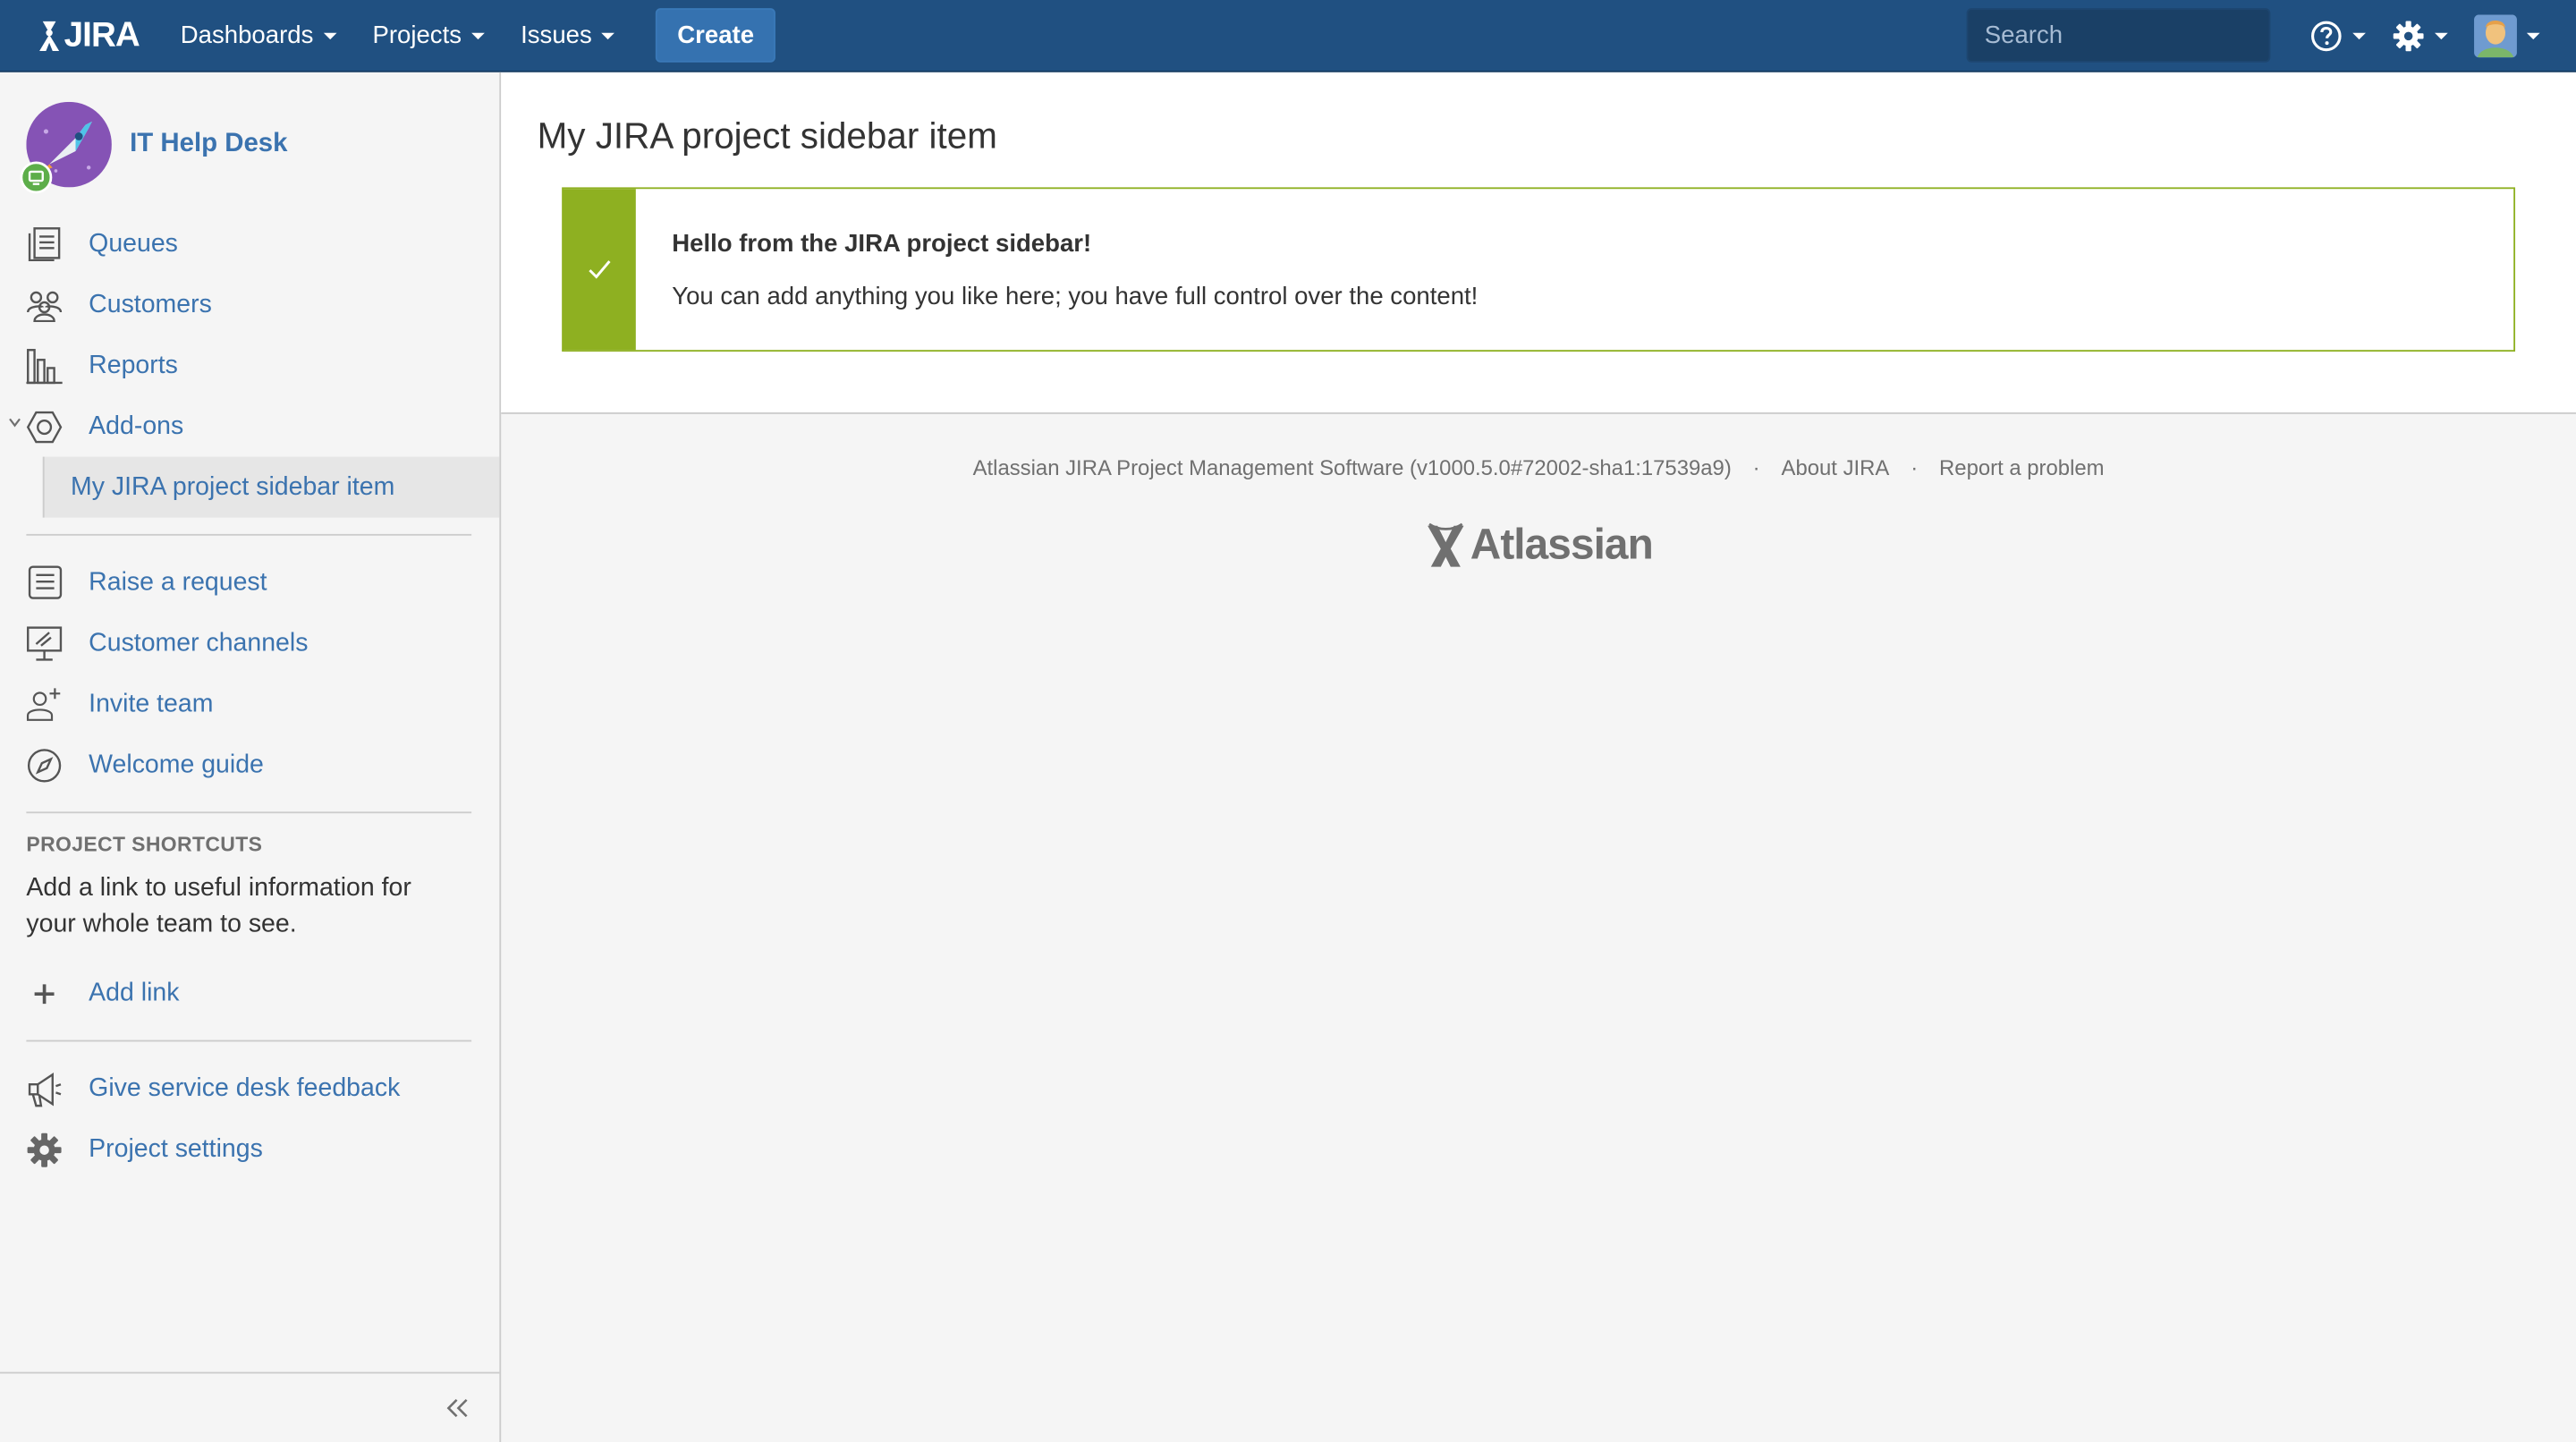  I want to click on sidebar-item-project-settings: Project settings, so click(249, 1149).